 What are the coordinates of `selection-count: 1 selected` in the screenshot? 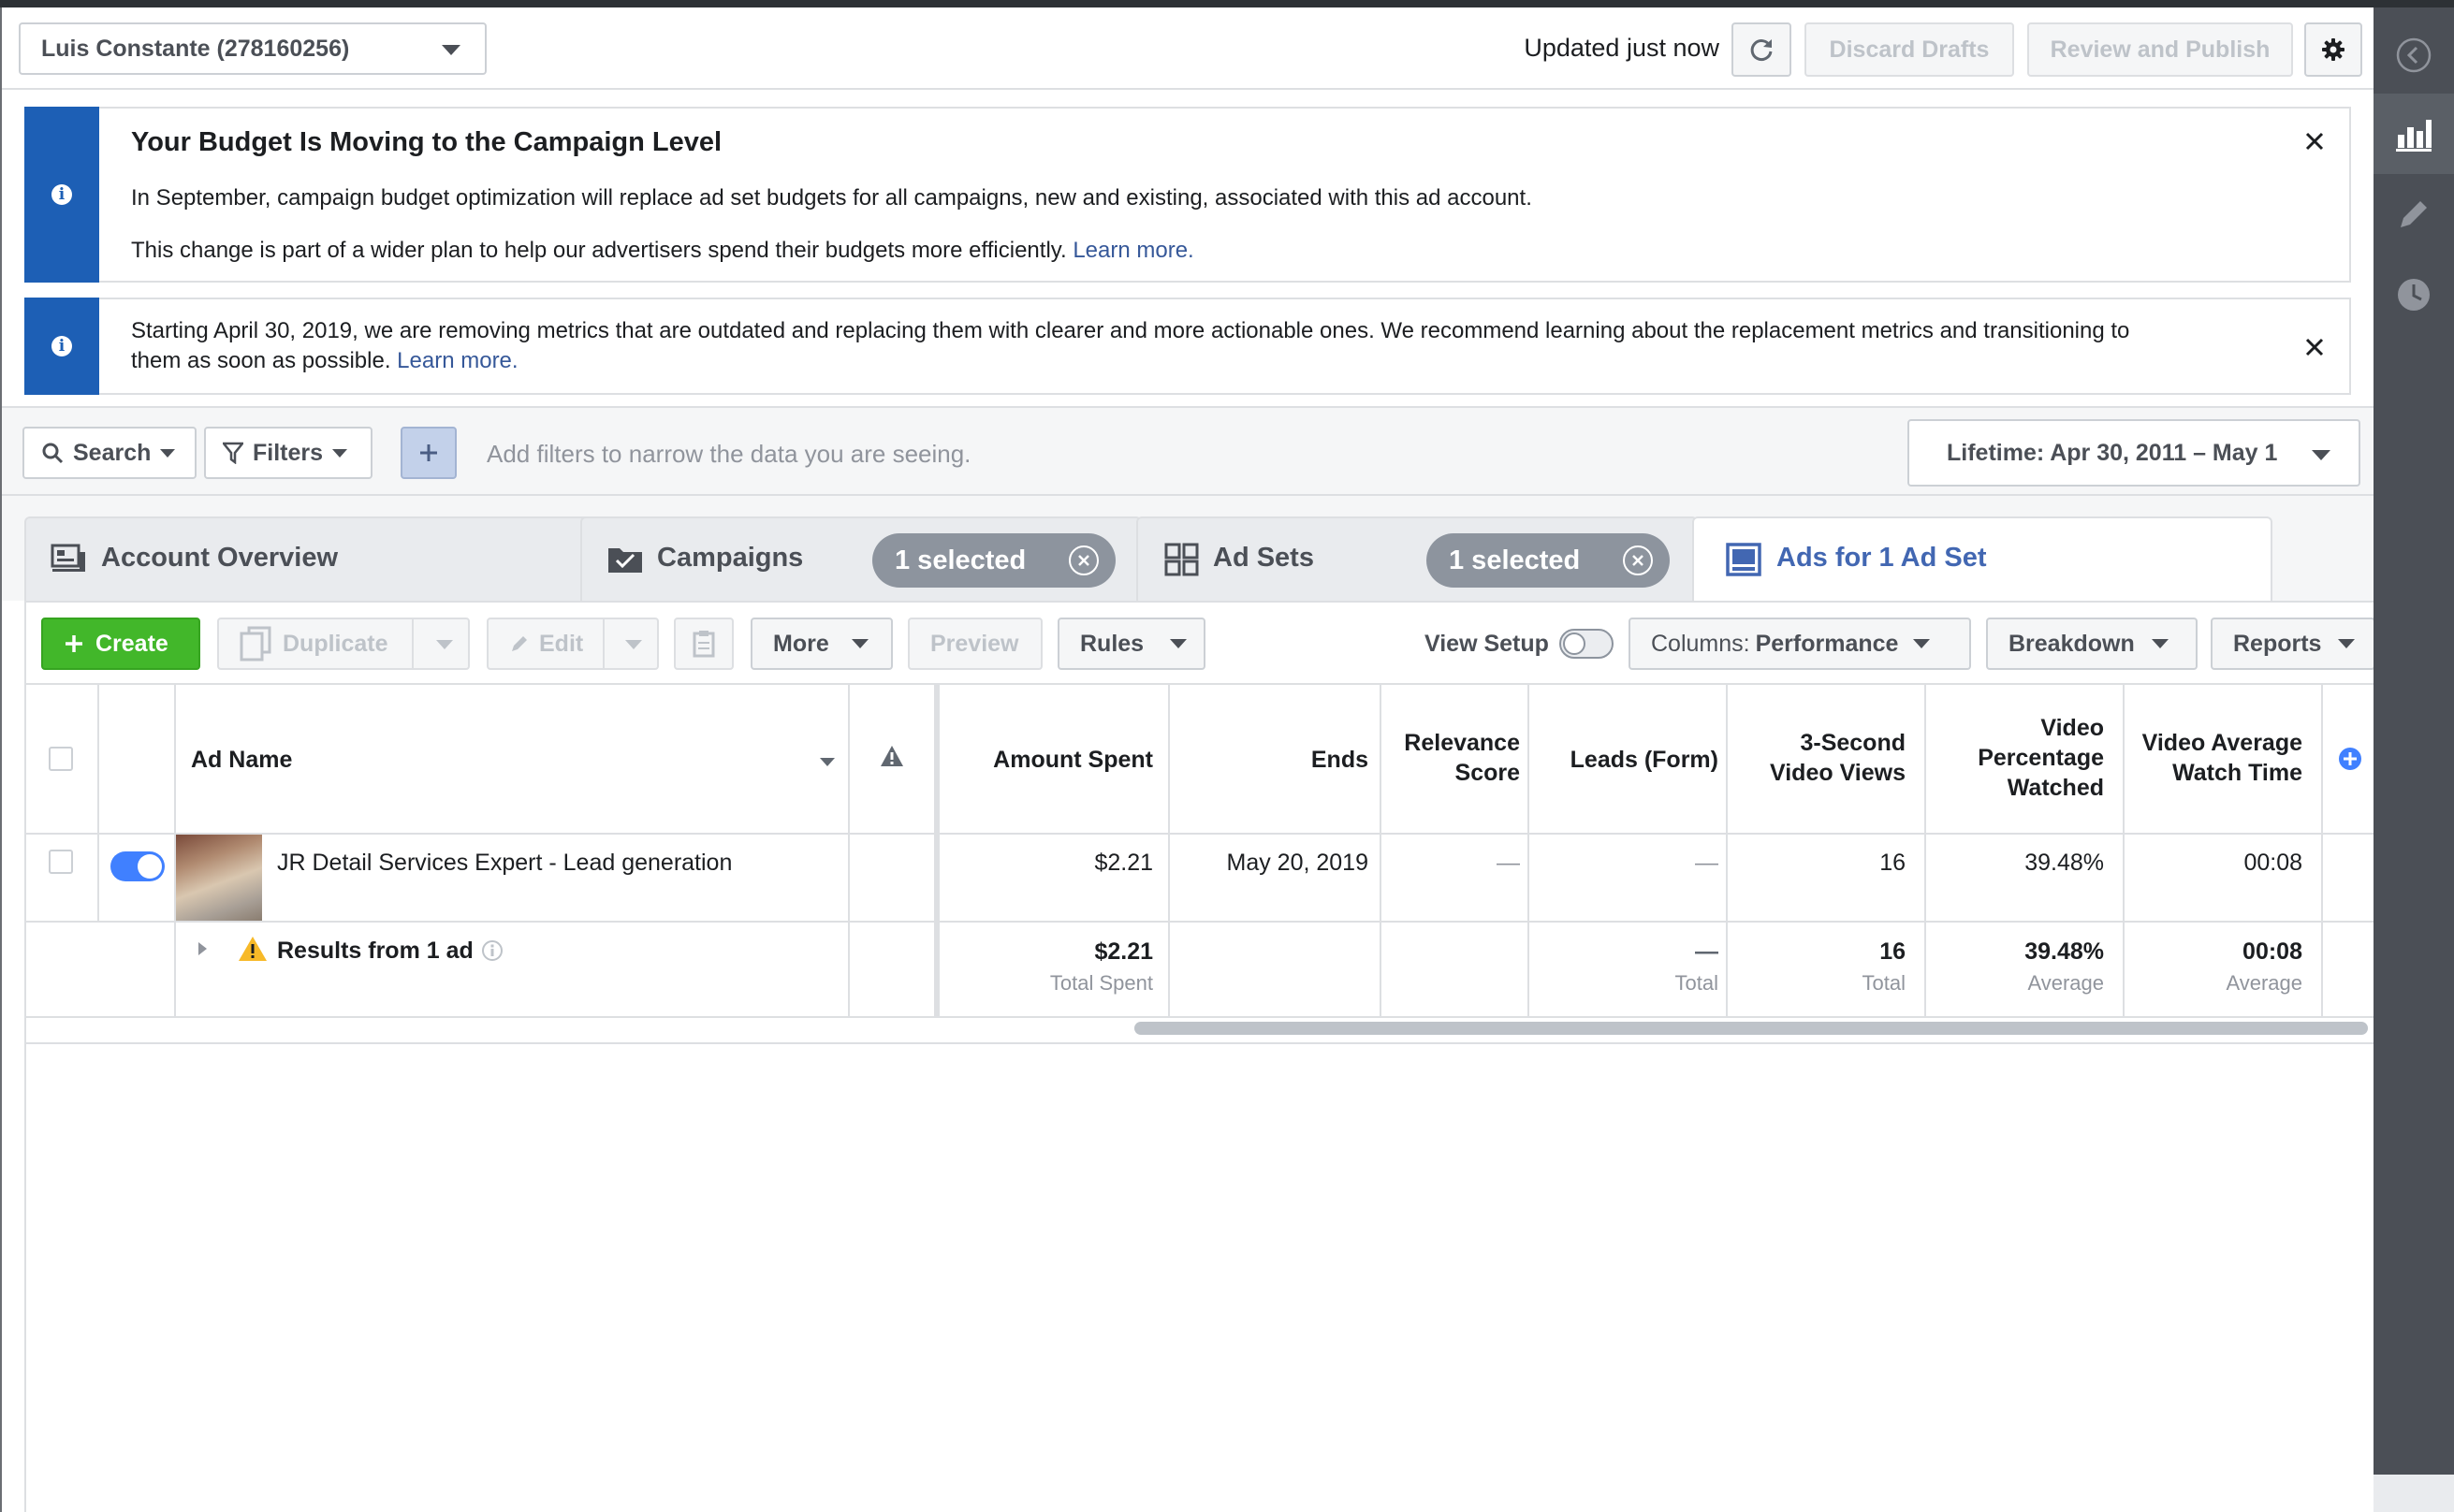 It's located at (1515, 560).